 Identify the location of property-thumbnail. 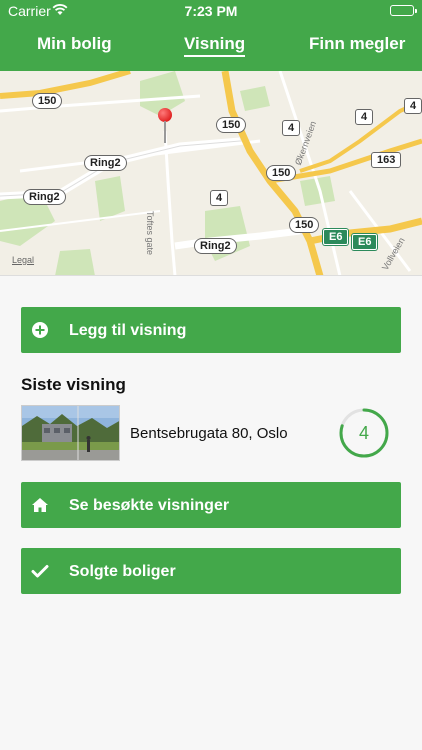
(70, 433).